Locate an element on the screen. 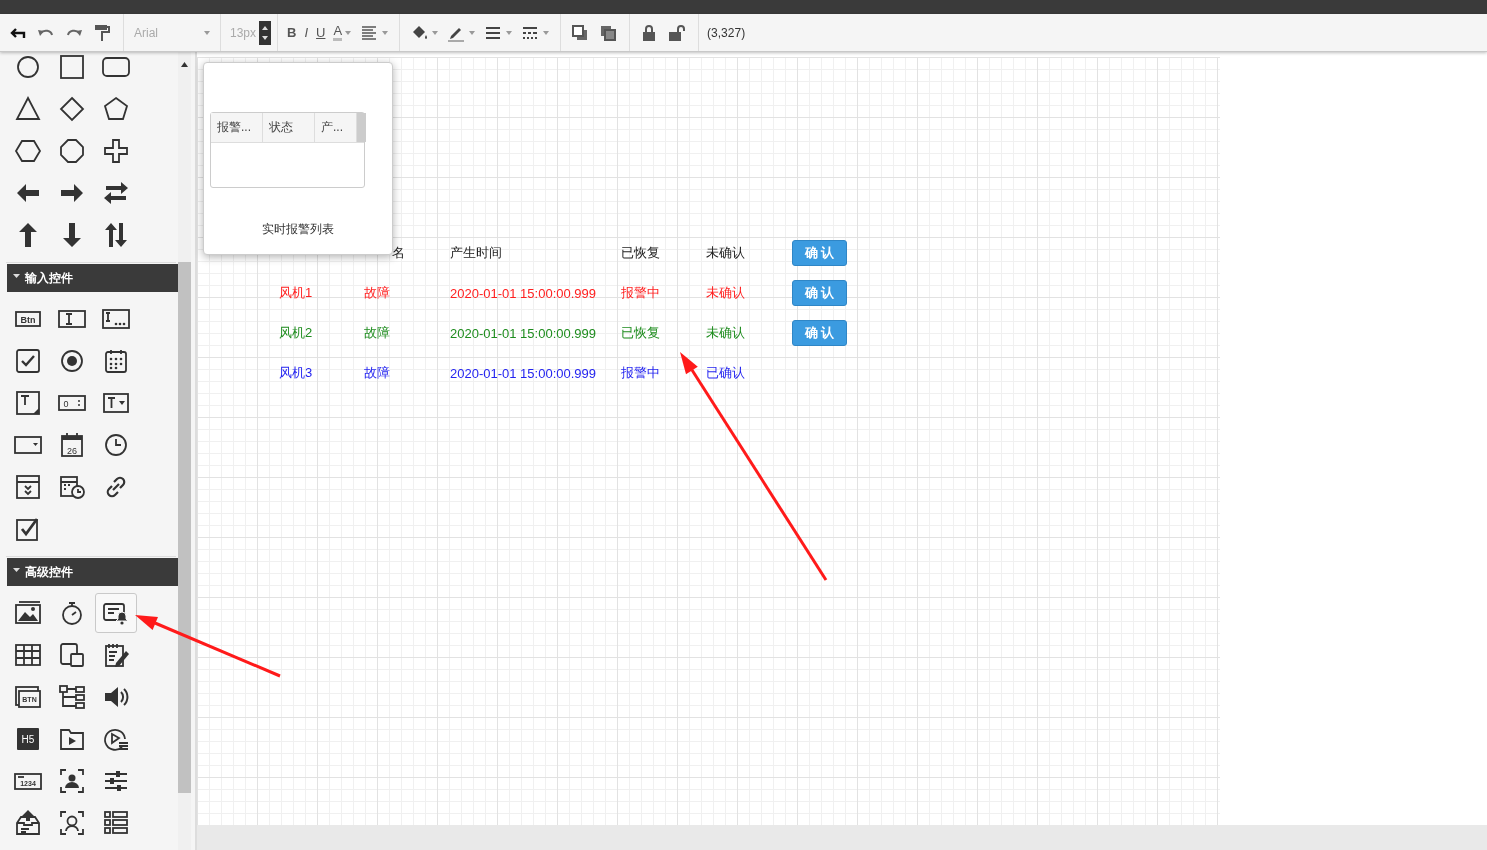  section-title: 高级控件 is located at coordinates (49, 572).